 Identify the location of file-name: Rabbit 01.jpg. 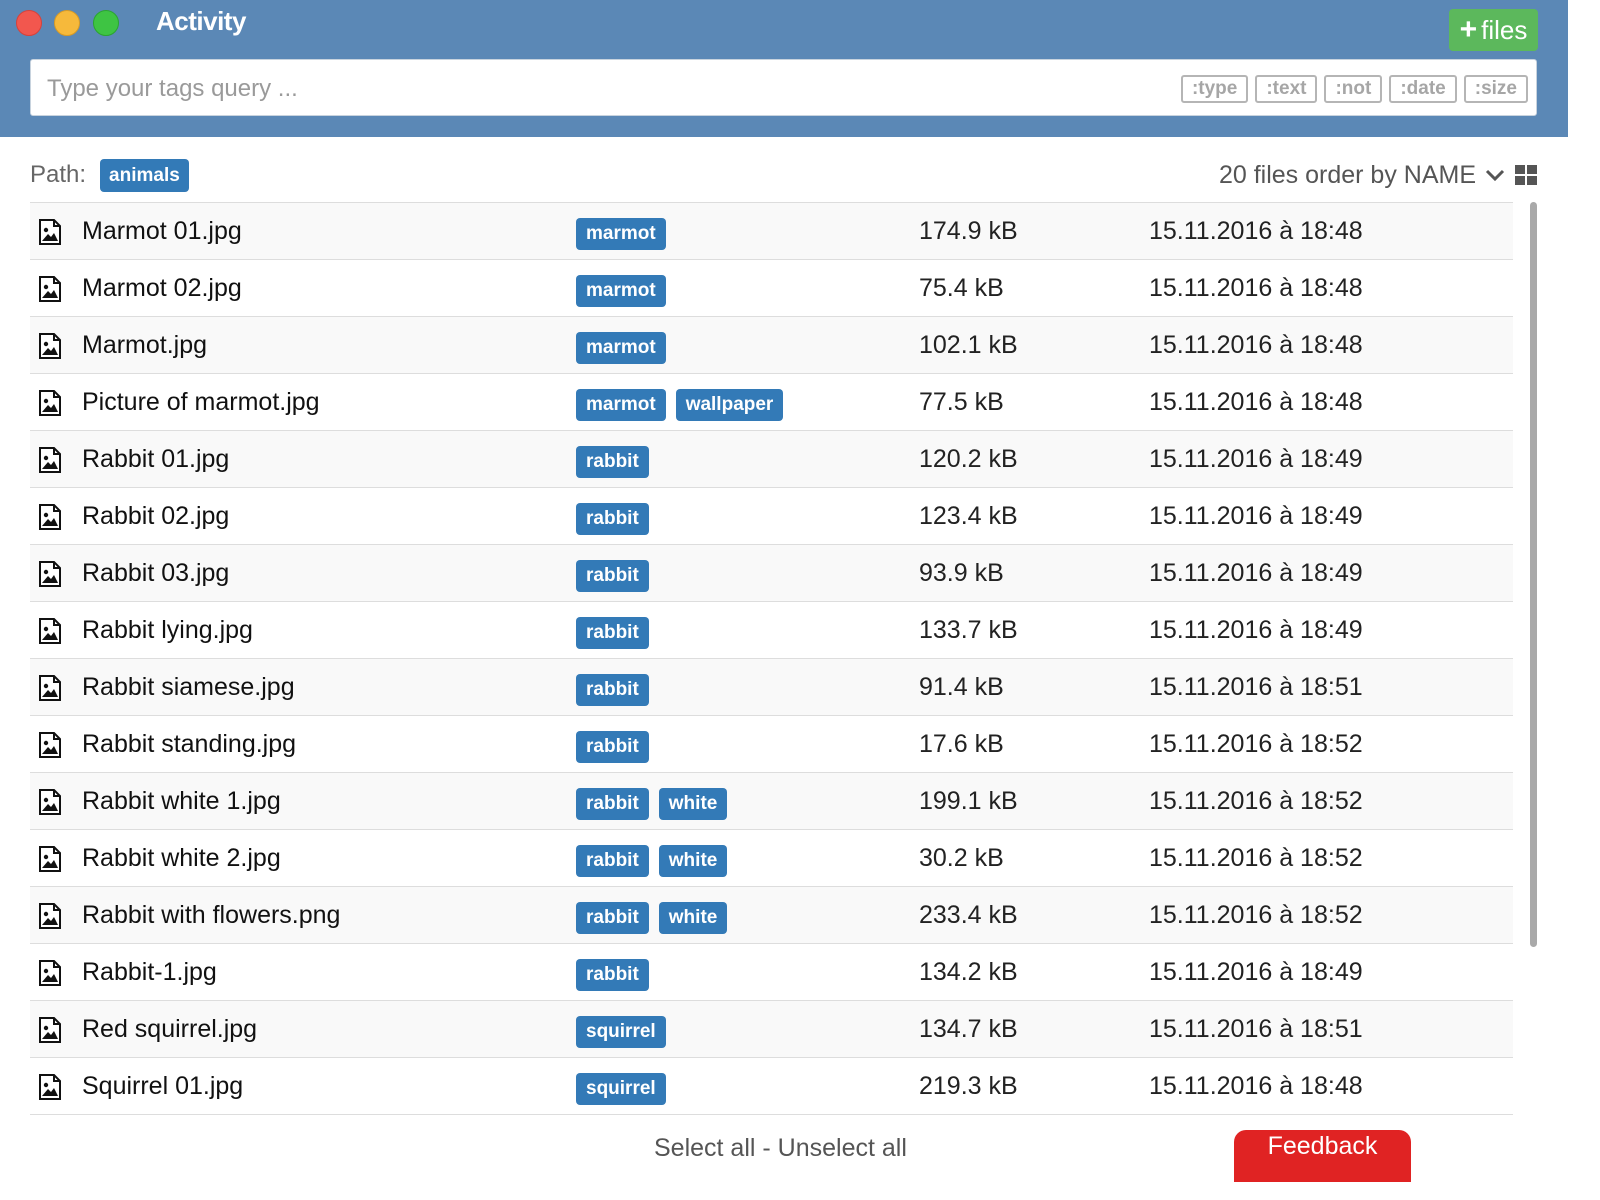
(155, 459).